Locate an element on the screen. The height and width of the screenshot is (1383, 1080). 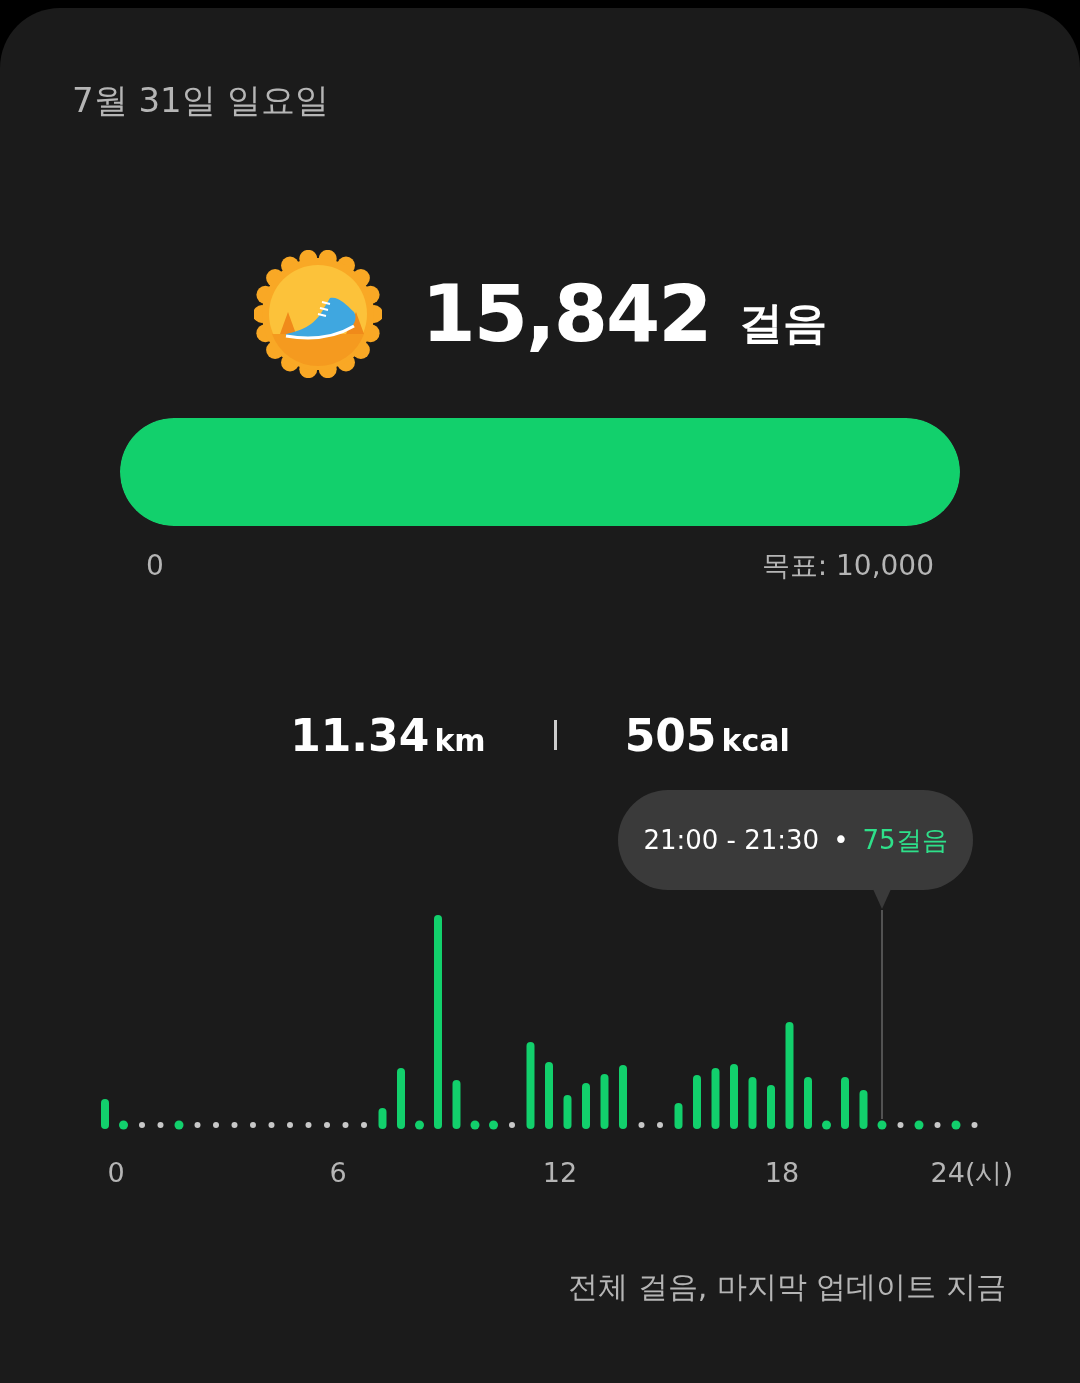
axis-label: 24(시) is located at coordinates (971, 1172).